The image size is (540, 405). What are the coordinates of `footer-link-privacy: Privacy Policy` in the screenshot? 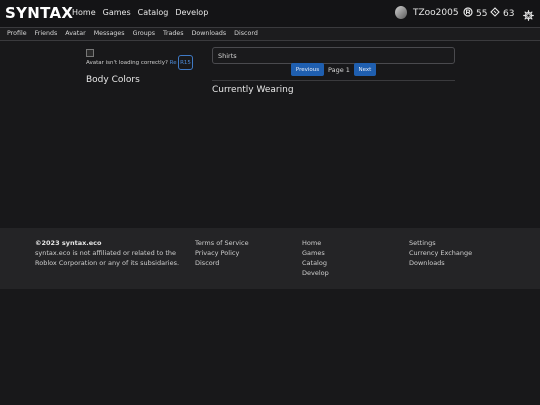 It's located at (222, 253).